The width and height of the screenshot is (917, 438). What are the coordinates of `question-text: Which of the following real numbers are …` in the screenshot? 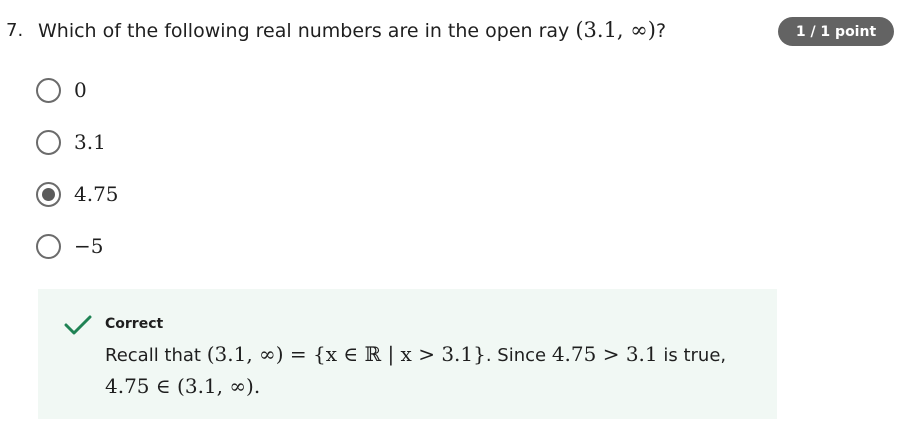 It's located at (352, 30).